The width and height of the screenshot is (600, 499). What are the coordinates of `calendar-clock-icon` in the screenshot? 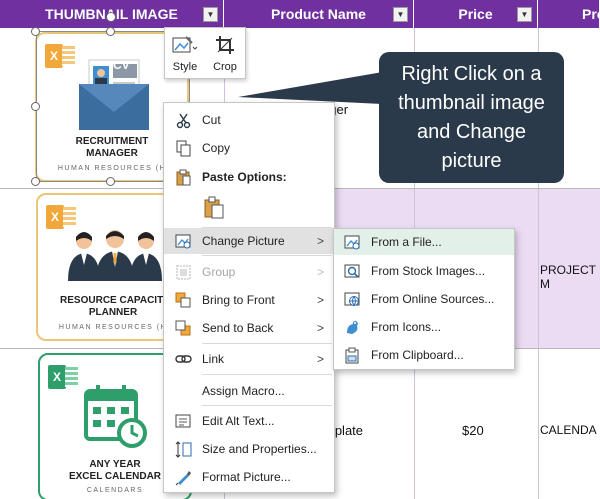 It's located at (115, 416).